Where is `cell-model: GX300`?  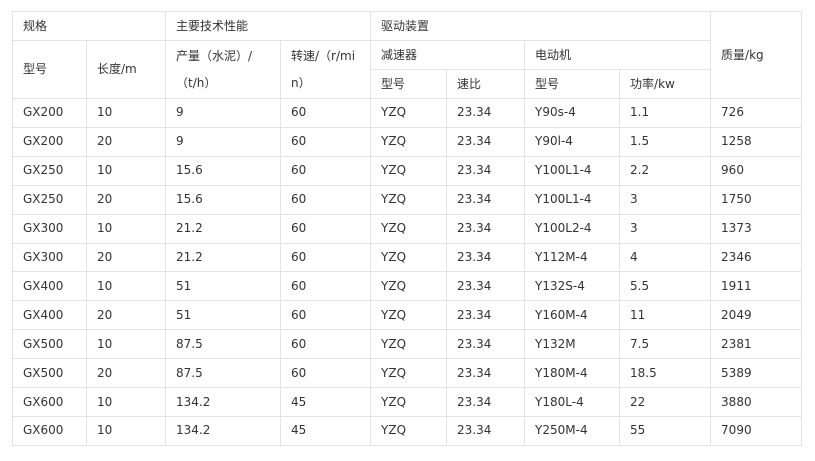 cell-model: GX300 is located at coordinates (49, 257).